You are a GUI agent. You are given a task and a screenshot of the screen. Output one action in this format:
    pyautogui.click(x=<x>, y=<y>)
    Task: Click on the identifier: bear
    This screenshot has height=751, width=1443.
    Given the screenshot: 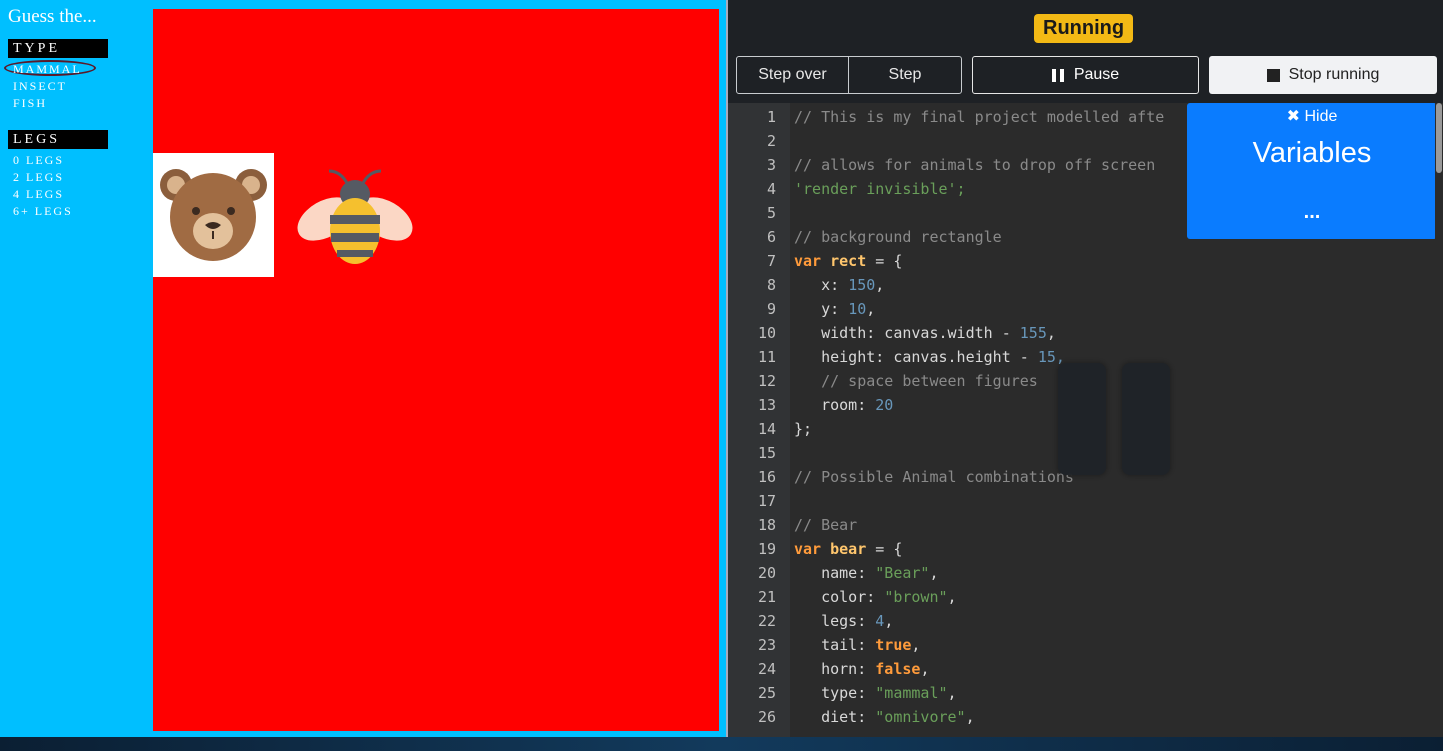 What is the action you would take?
    pyautogui.click(x=848, y=549)
    